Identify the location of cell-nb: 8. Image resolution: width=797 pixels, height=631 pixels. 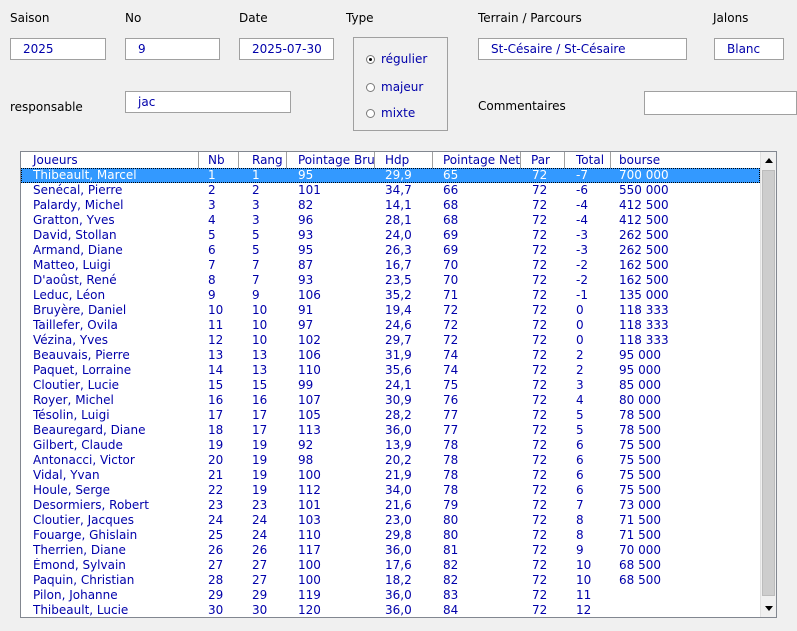
(212, 280).